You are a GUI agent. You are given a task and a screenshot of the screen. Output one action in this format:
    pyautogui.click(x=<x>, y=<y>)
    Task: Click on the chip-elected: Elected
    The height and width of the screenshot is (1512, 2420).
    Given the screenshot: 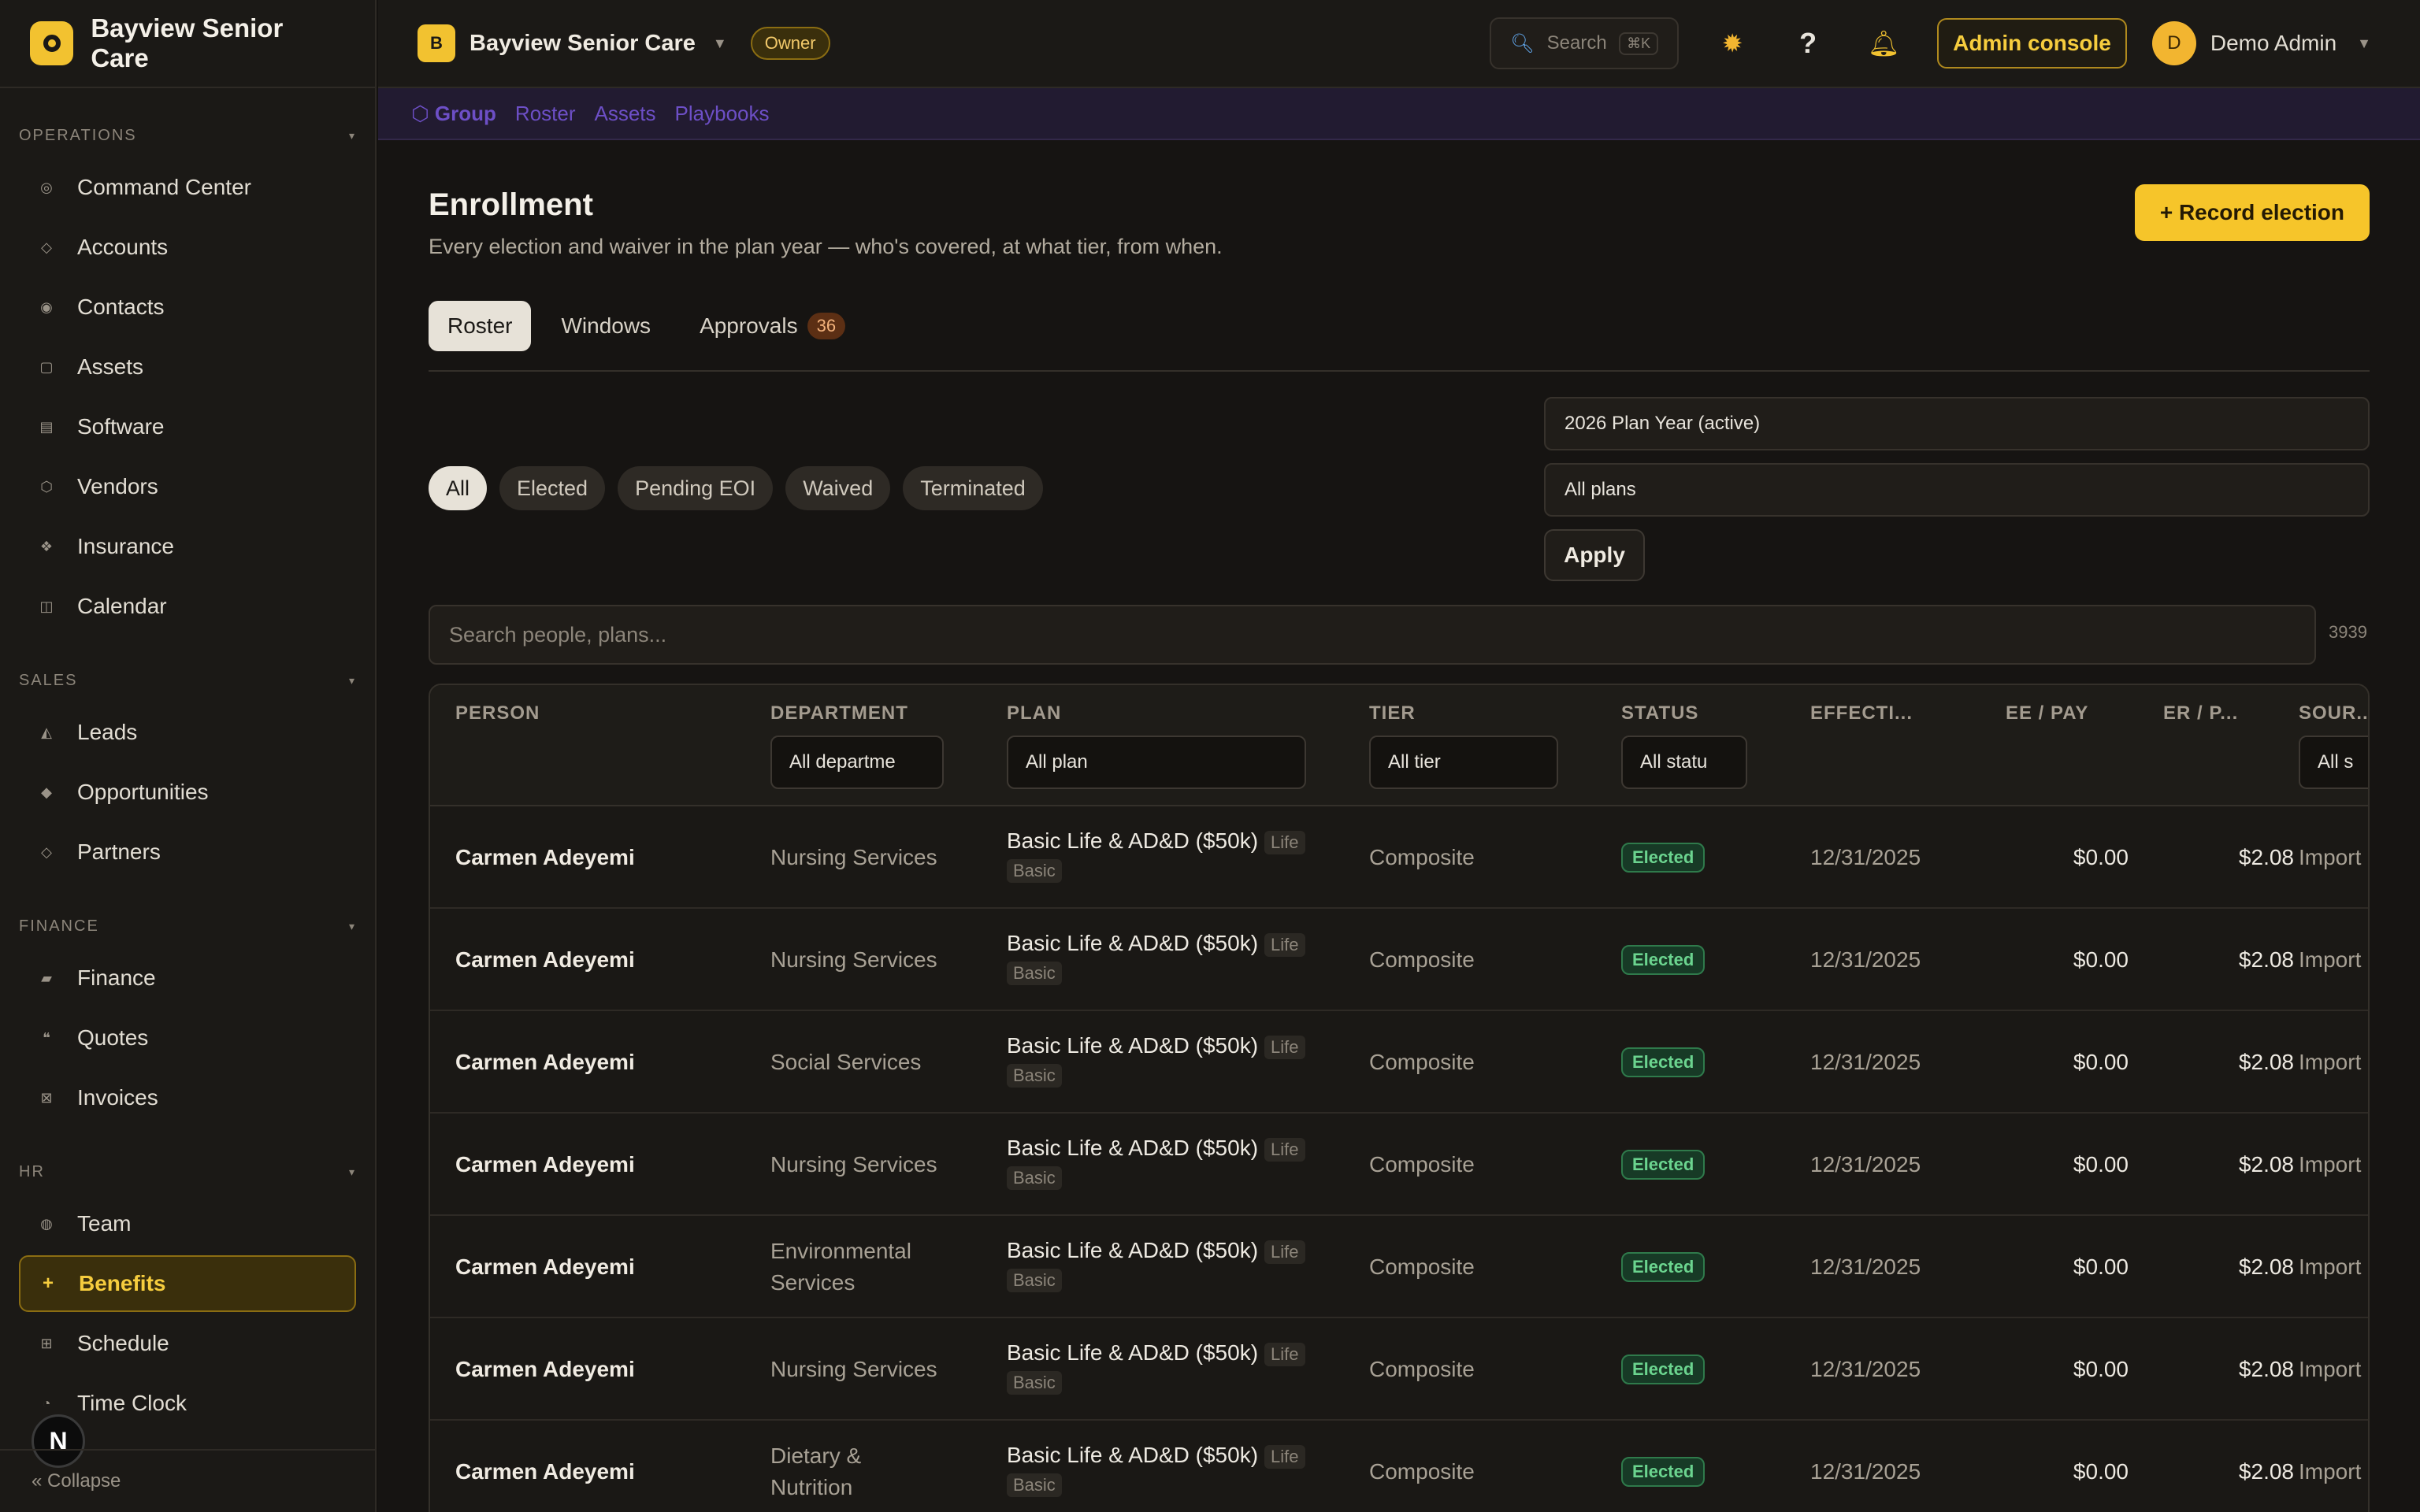 What is the action you would take?
    pyautogui.click(x=552, y=488)
    